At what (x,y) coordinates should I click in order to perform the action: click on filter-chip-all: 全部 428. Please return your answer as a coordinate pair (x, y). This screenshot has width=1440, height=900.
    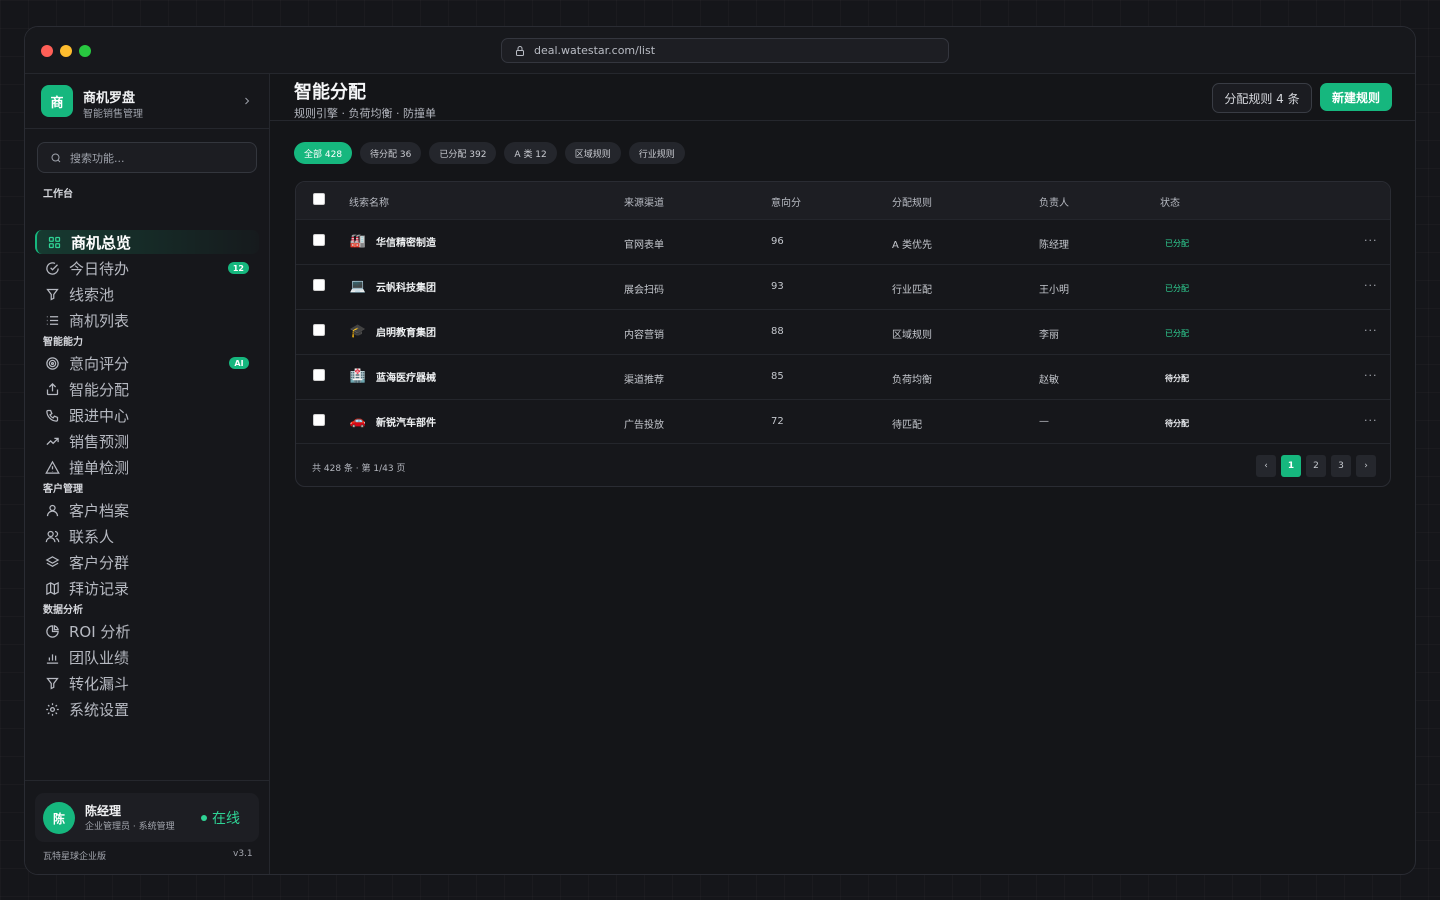
    Looking at the image, I should click on (323, 153).